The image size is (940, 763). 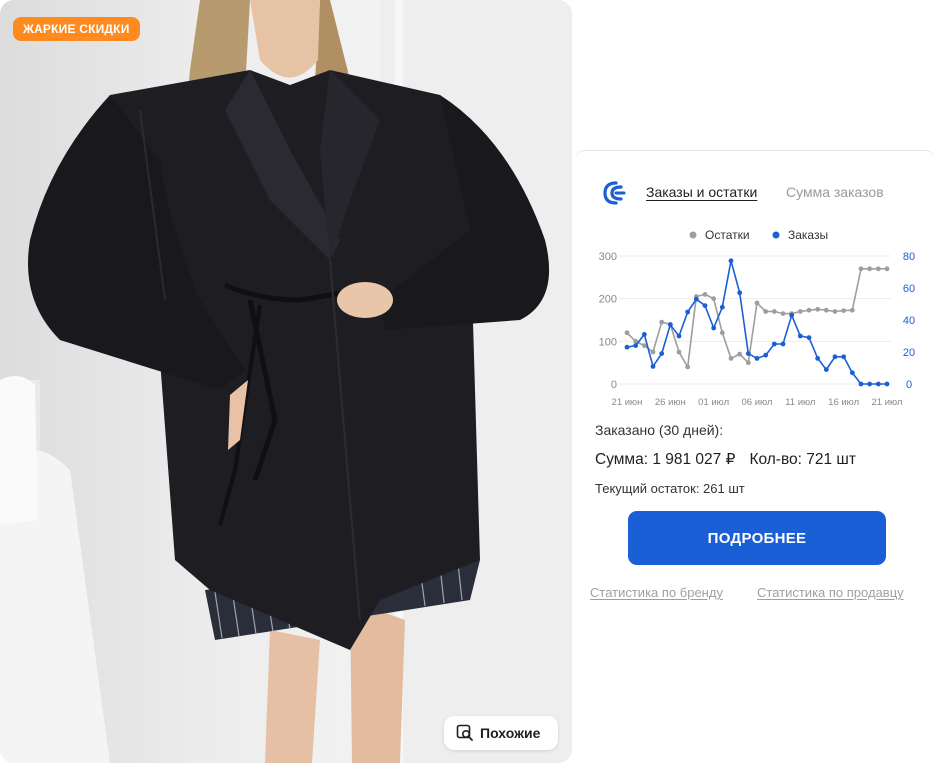 I want to click on orders-qty-value: Кол-во: 721 шт, so click(x=802, y=459).